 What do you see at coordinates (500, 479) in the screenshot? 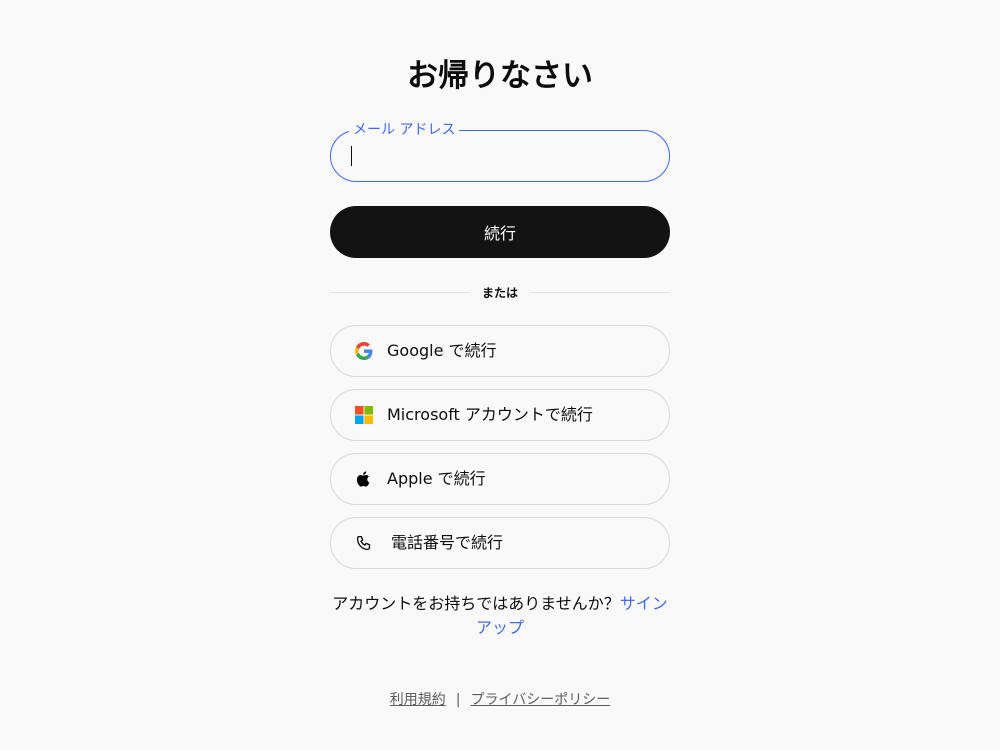
I see `apple-login-button: Apple で続行` at bounding box center [500, 479].